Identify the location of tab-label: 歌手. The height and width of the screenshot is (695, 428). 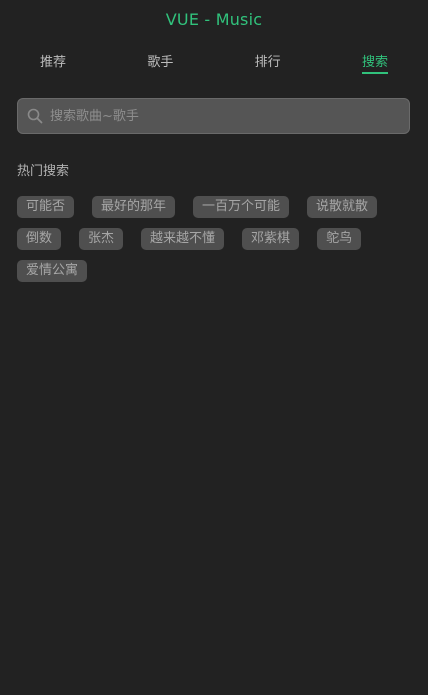
(160, 62).